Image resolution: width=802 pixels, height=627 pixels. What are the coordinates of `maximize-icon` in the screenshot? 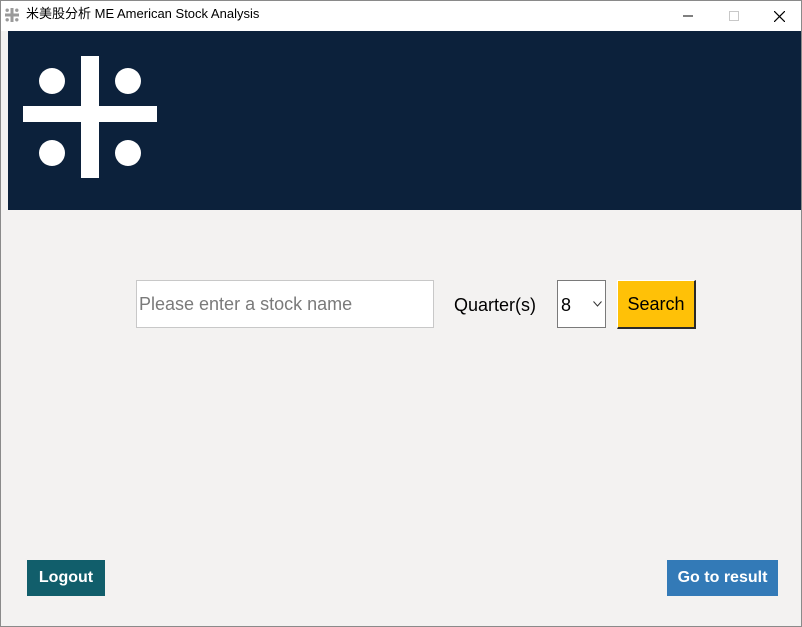 It's located at (734, 16).